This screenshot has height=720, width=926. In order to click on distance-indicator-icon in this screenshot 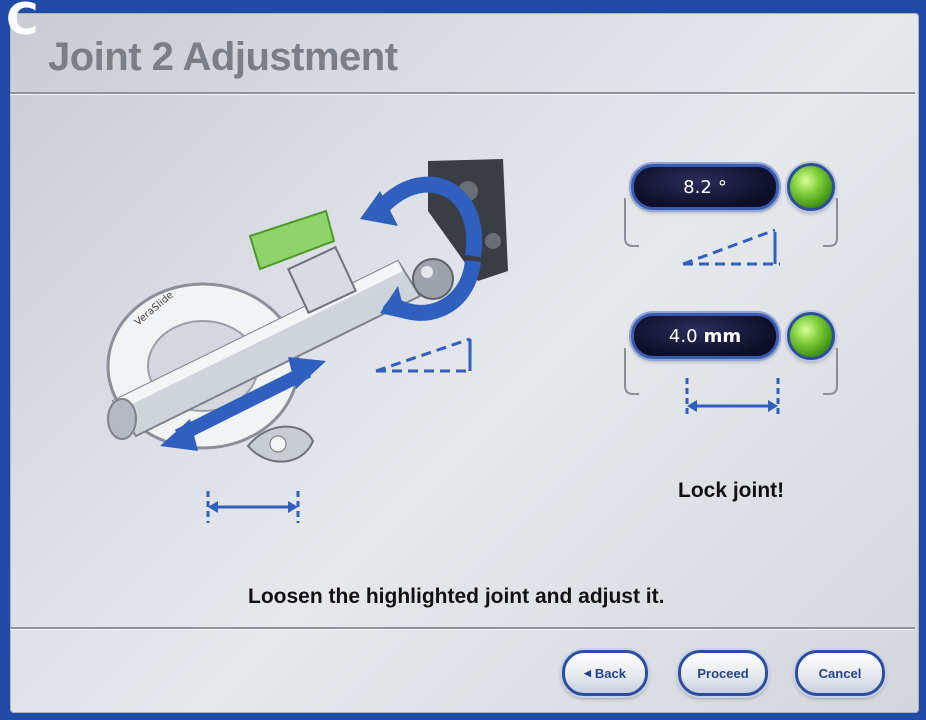, I will do `click(731, 382)`.